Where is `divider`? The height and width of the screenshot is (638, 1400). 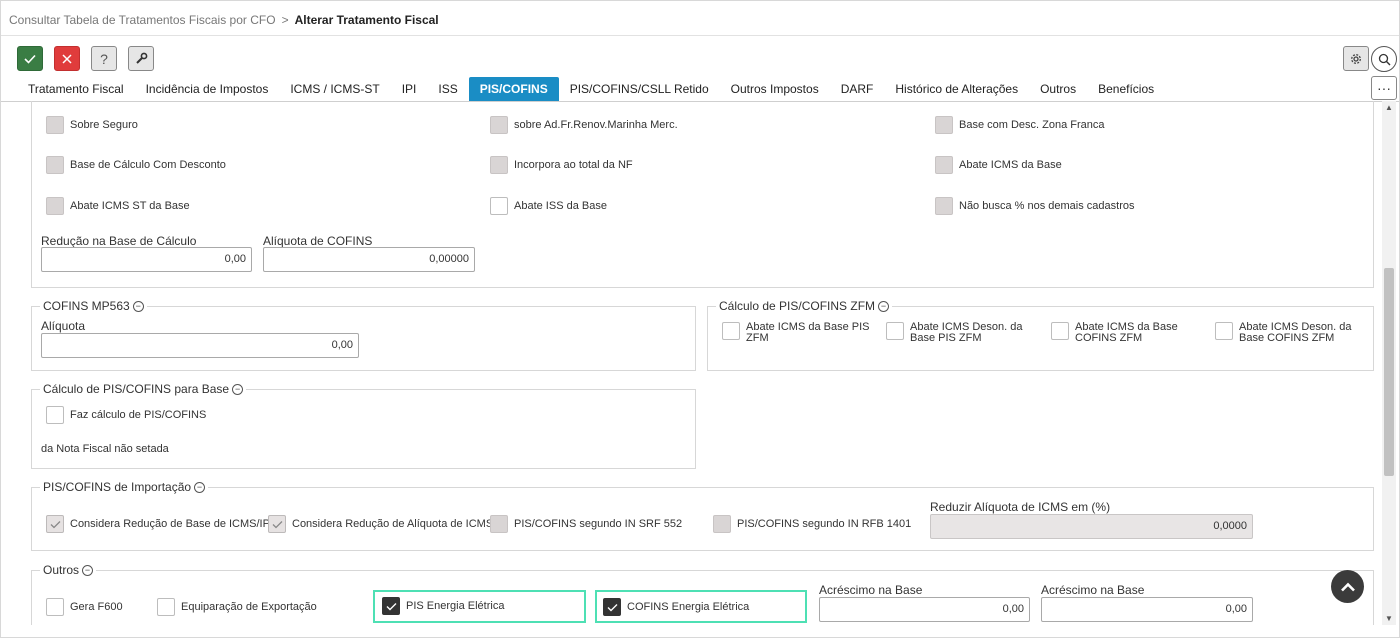
divider is located at coordinates (700, 35).